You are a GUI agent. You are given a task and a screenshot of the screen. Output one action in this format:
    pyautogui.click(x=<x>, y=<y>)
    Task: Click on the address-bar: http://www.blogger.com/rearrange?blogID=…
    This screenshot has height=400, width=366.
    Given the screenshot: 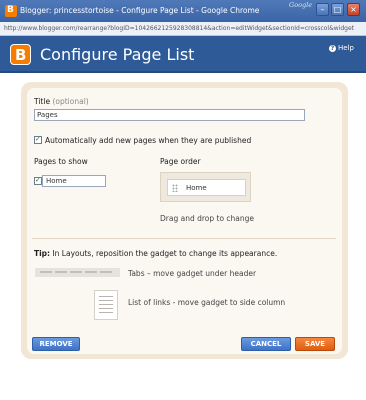 What is the action you would take?
    pyautogui.click(x=183, y=29)
    